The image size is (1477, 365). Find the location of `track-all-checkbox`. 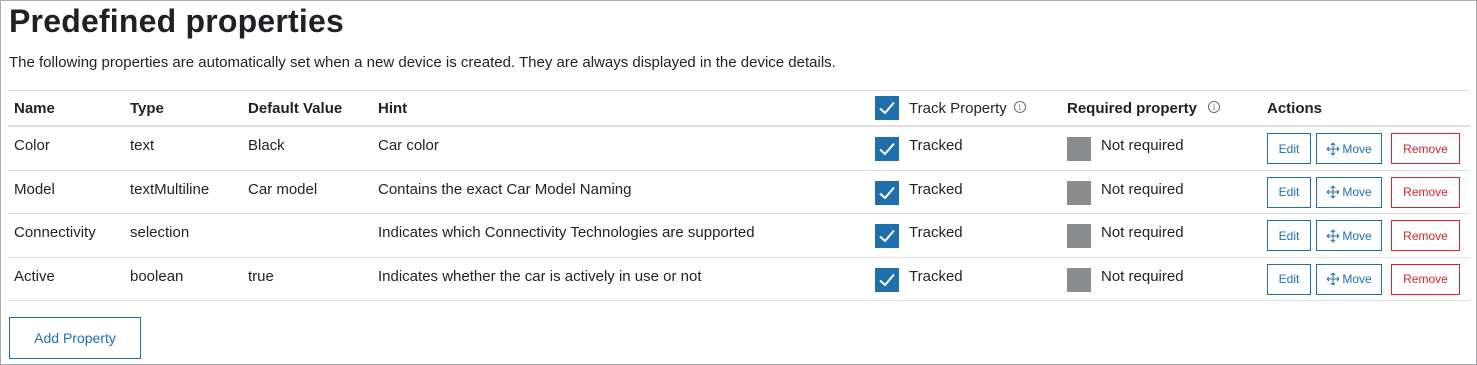

track-all-checkbox is located at coordinates (887, 108).